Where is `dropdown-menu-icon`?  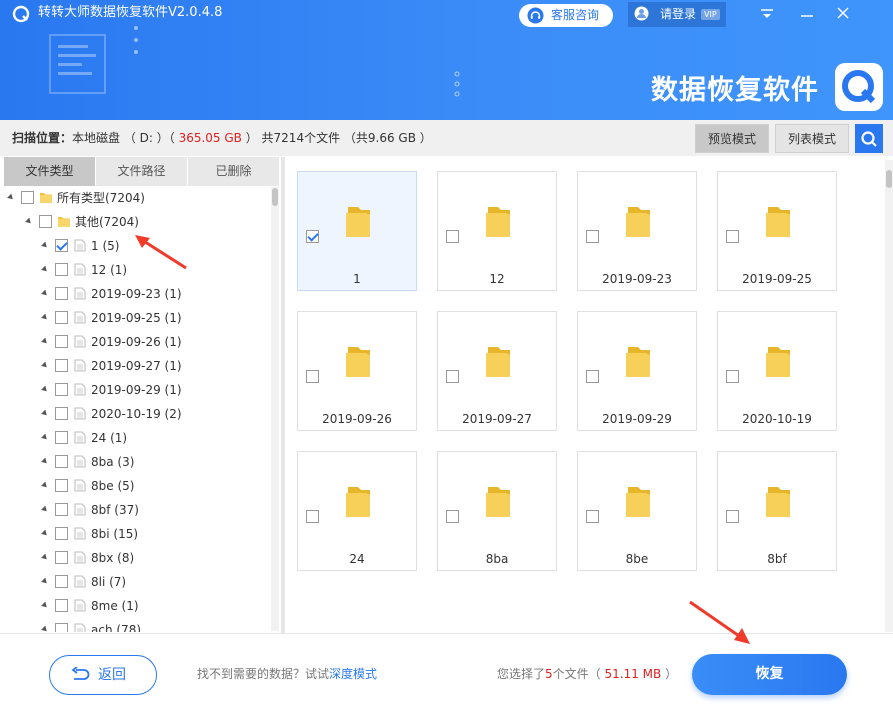
dropdown-menu-icon is located at coordinates (767, 14).